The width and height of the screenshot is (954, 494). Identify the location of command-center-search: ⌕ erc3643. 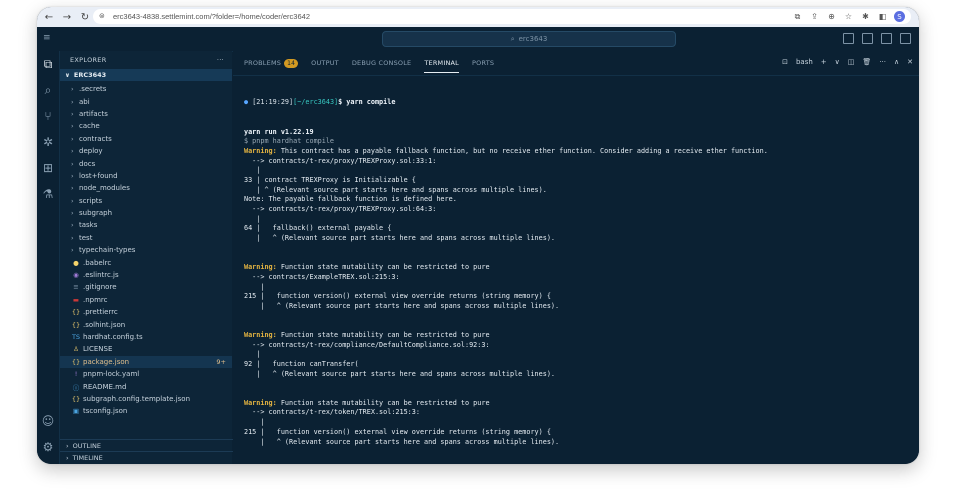
(529, 39).